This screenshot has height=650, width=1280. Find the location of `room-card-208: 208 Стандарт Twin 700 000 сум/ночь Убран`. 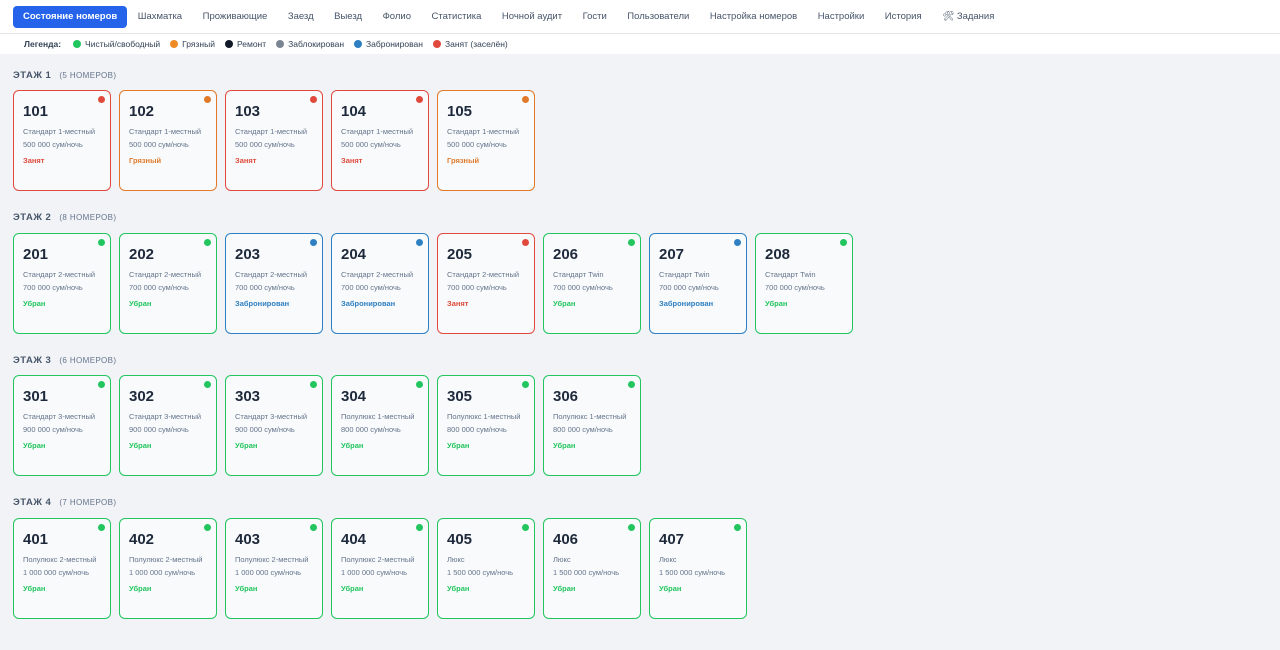

room-card-208: 208 Стандарт Twin 700 000 сум/ночь Убран is located at coordinates (804, 283).